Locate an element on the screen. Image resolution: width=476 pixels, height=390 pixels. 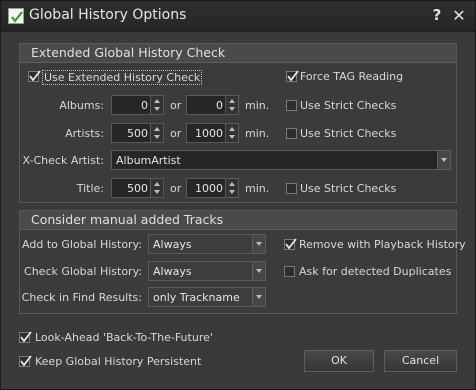
albums-min-spinbox: 0 is located at coordinates (137, 105).